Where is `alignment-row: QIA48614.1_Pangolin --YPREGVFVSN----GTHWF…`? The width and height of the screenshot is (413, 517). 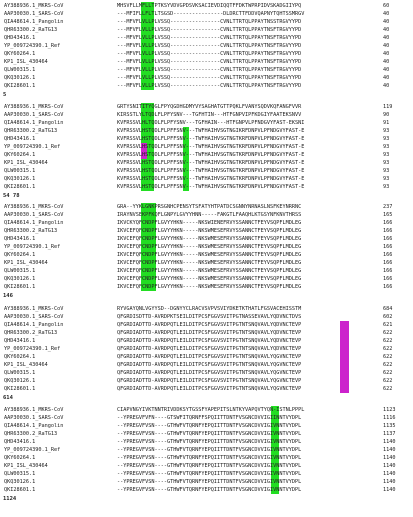
alignment-row: QIA48614.1_Pangolin --YPREGVFVSN----GTHWF… is located at coordinates (206, 426).